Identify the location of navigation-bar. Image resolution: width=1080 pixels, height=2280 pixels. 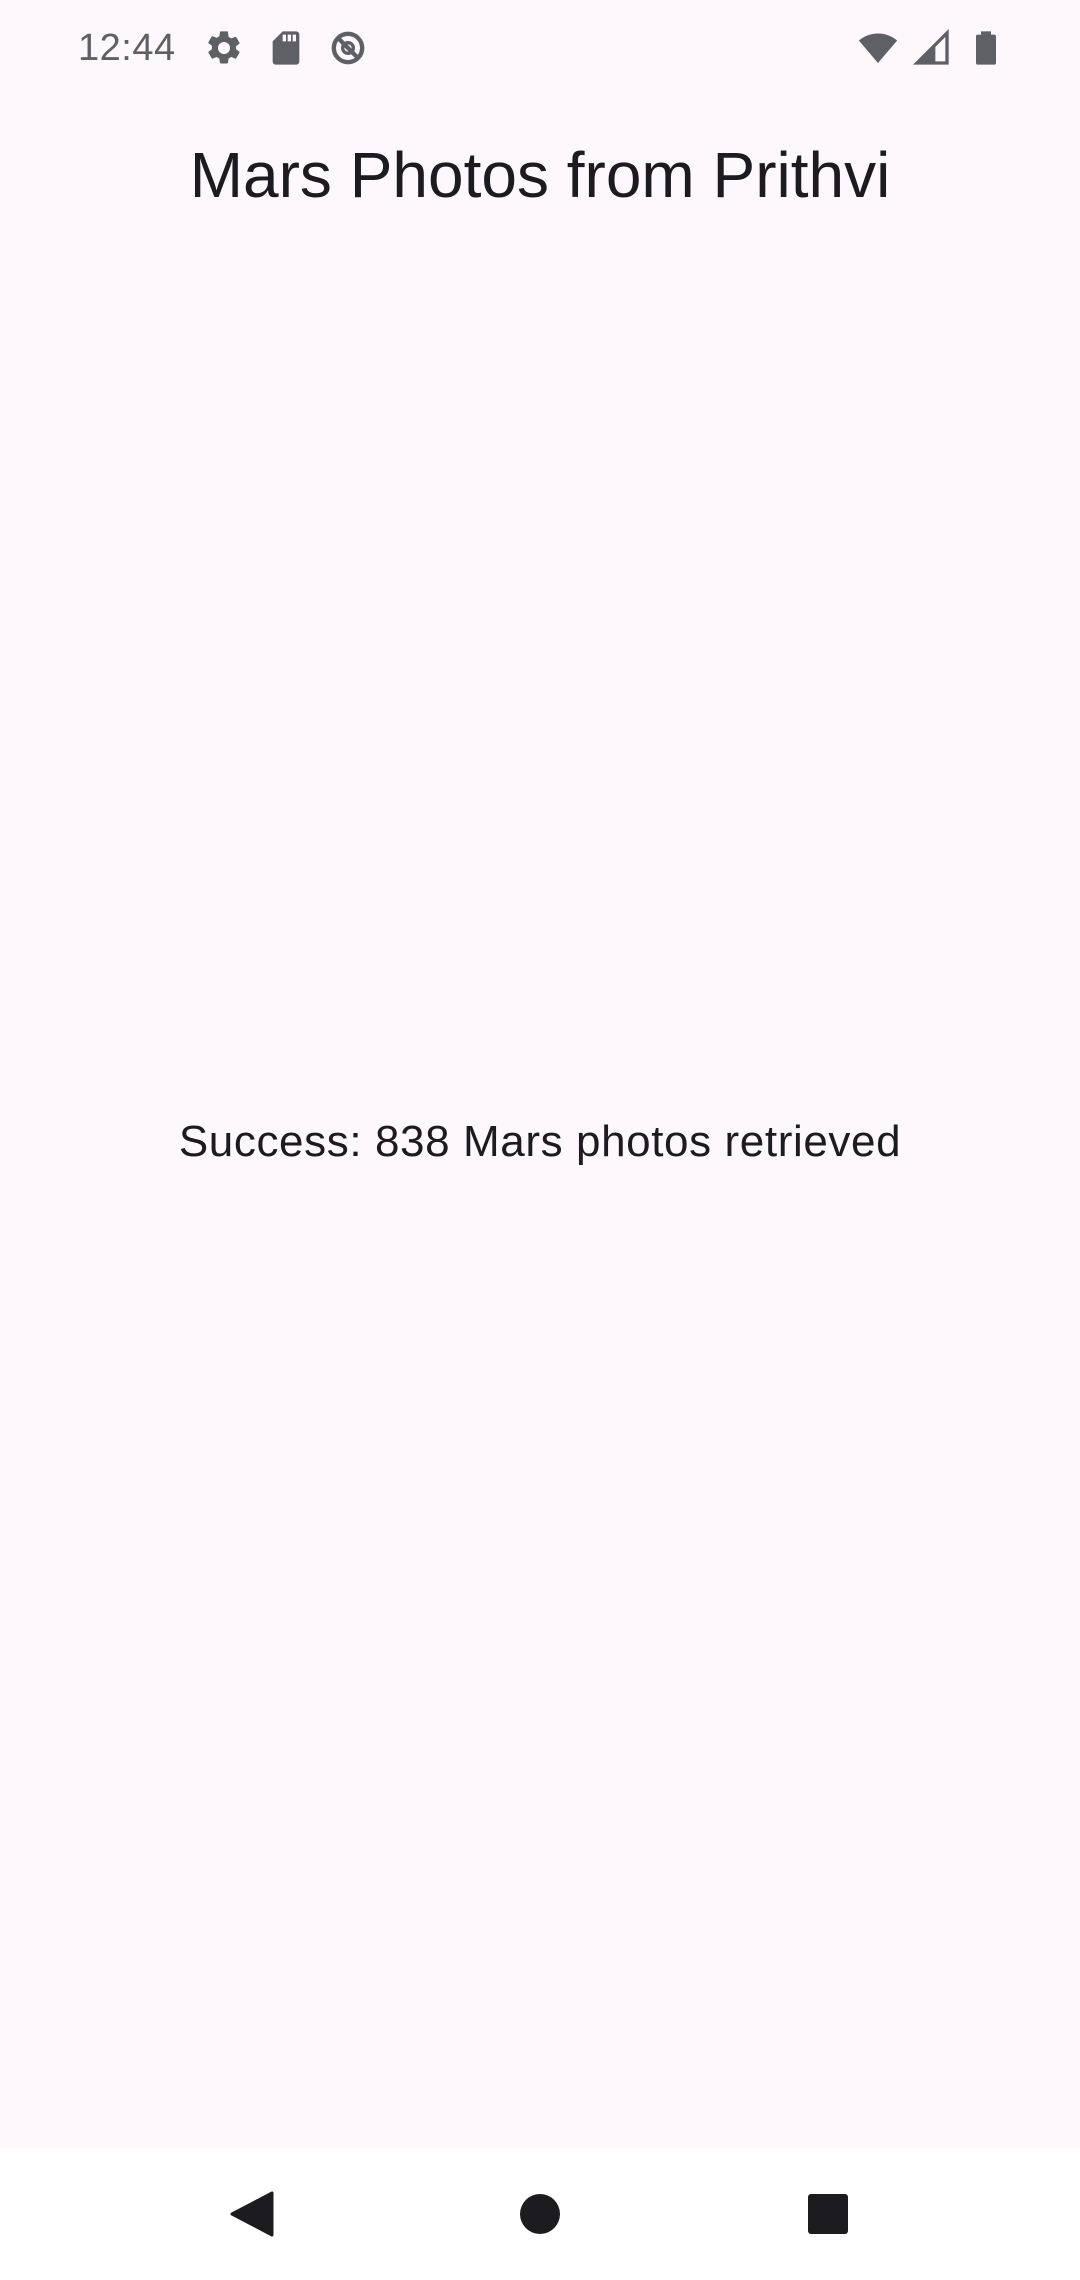
(540, 2214).